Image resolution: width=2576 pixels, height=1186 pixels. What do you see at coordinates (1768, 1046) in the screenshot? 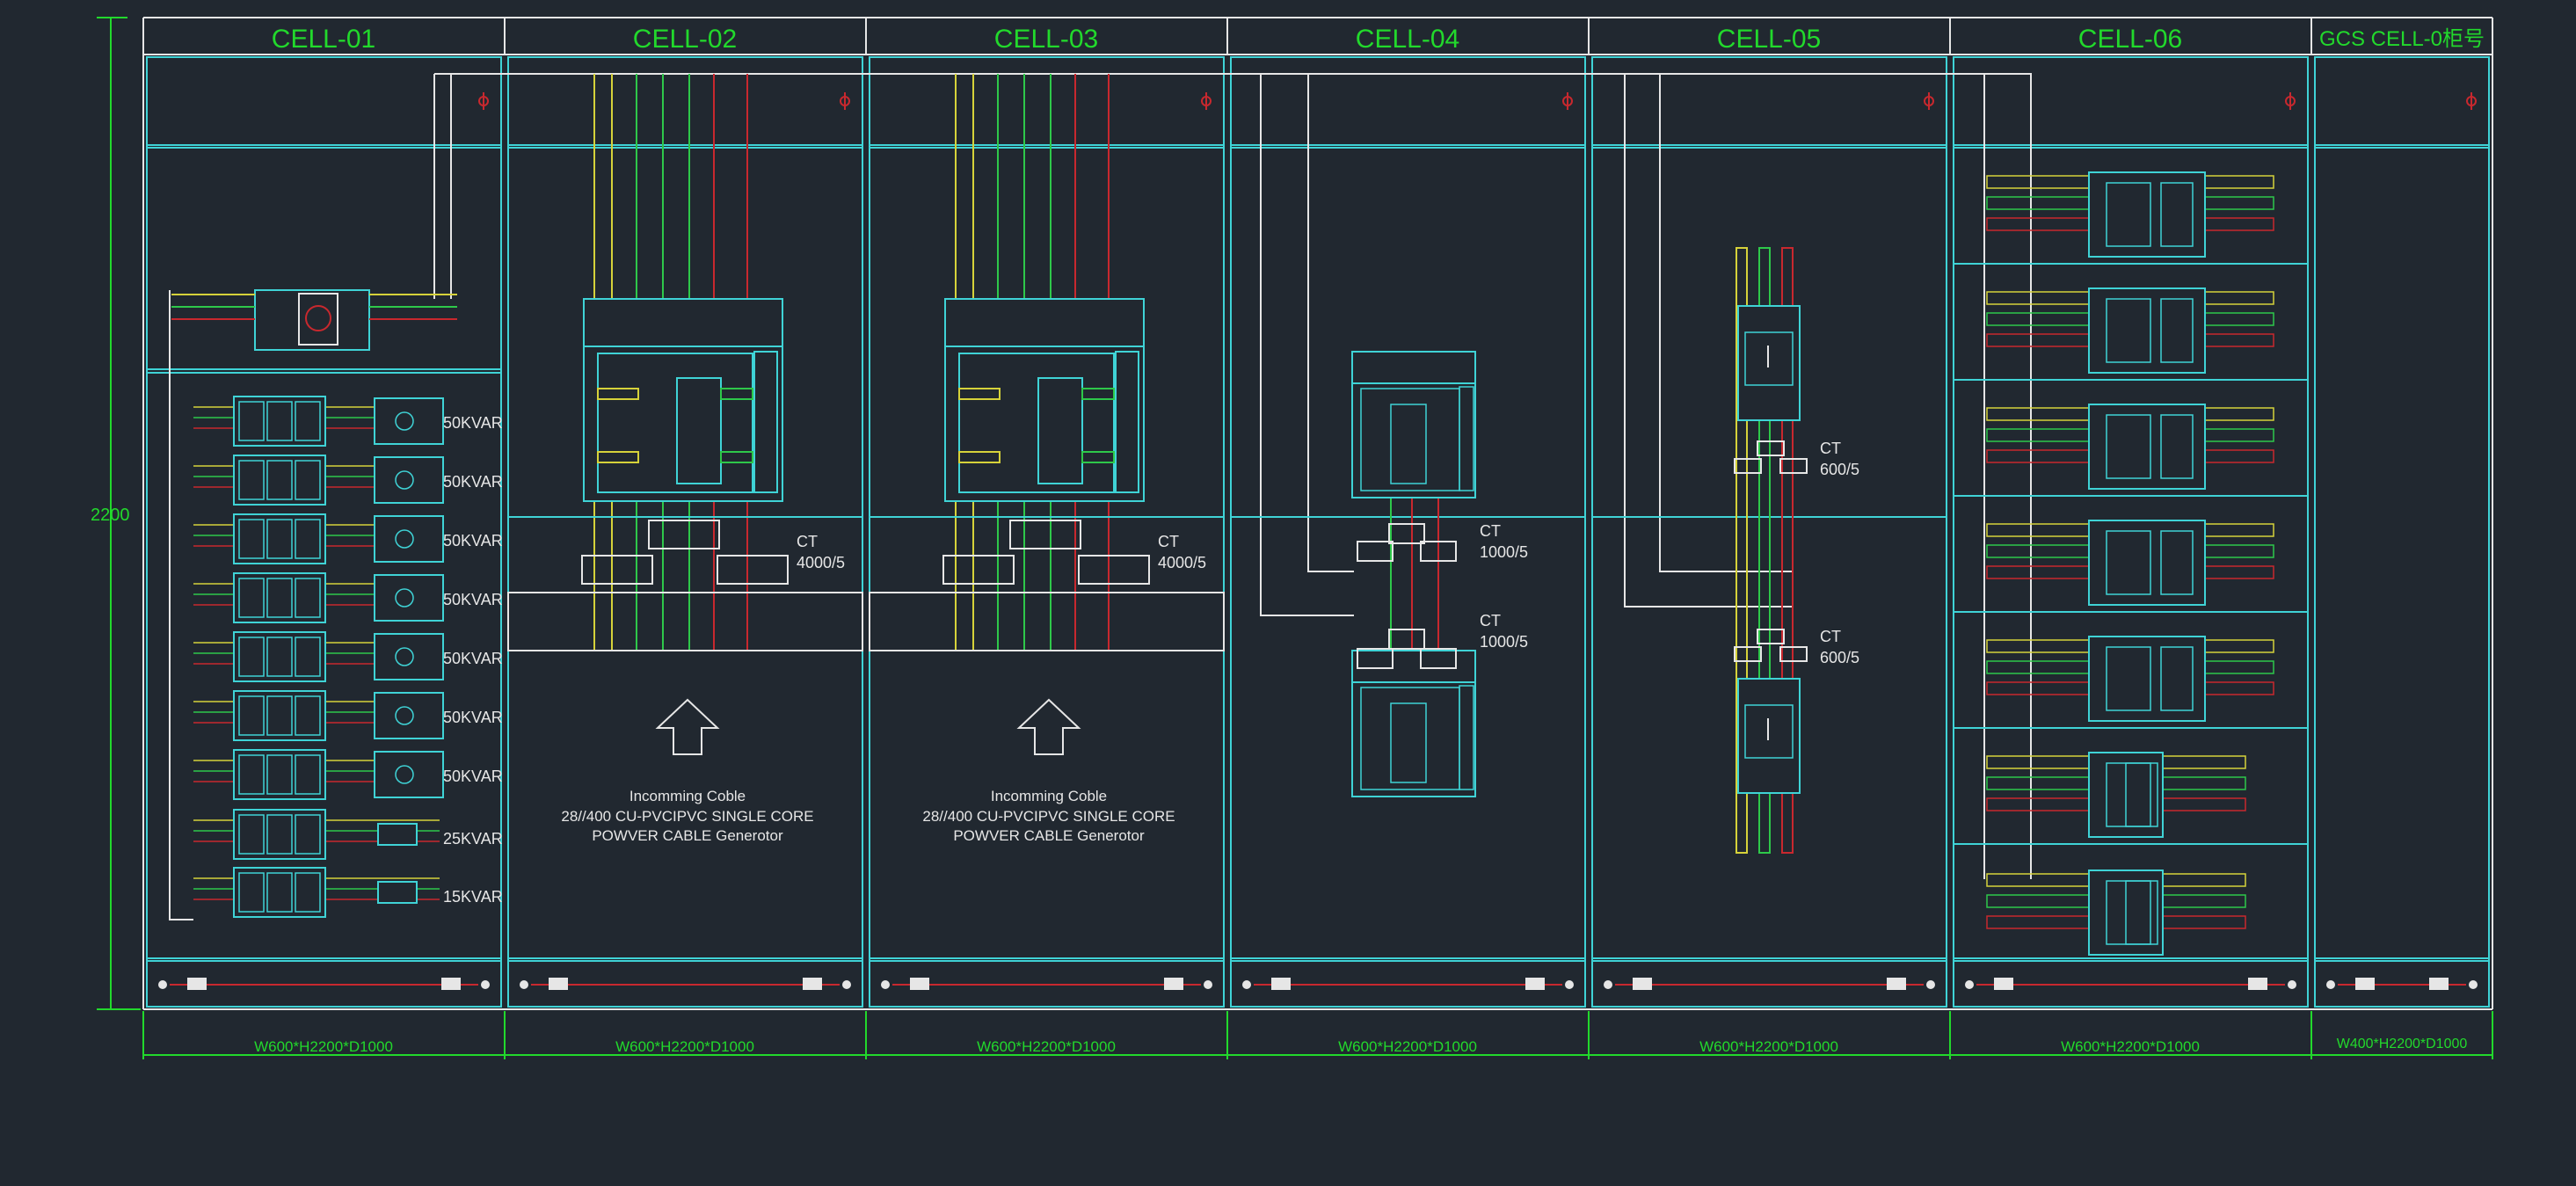
I see `cell-size-05: W600*H2200*D1000` at bounding box center [1768, 1046].